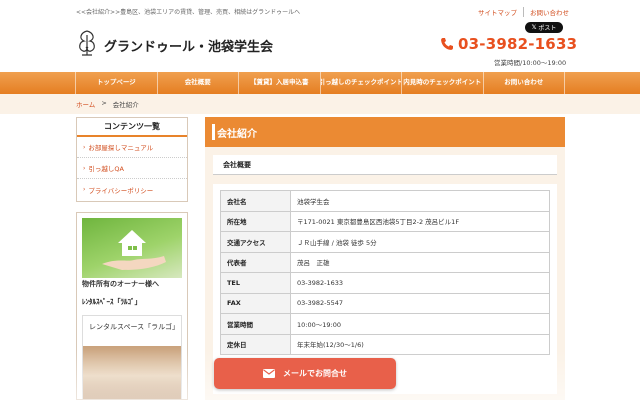 Image resolution: width=640 pixels, height=400 pixels. I want to click on x-post-button: 𝕏 ポスト, so click(544, 27).